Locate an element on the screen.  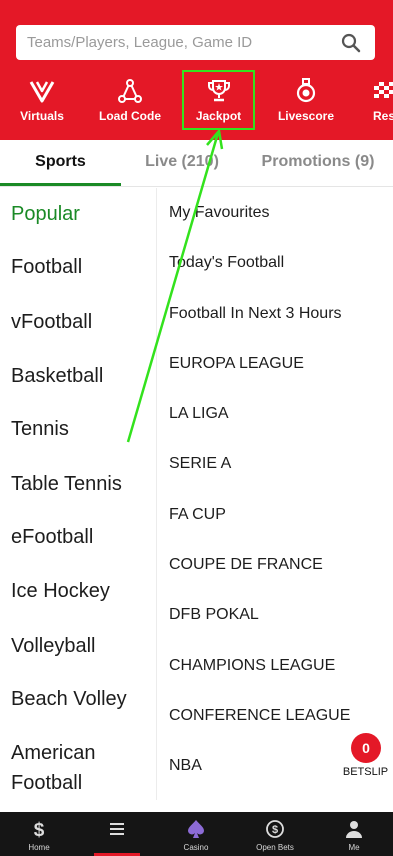
nav-label: Livescore is located at coordinates (306, 116).